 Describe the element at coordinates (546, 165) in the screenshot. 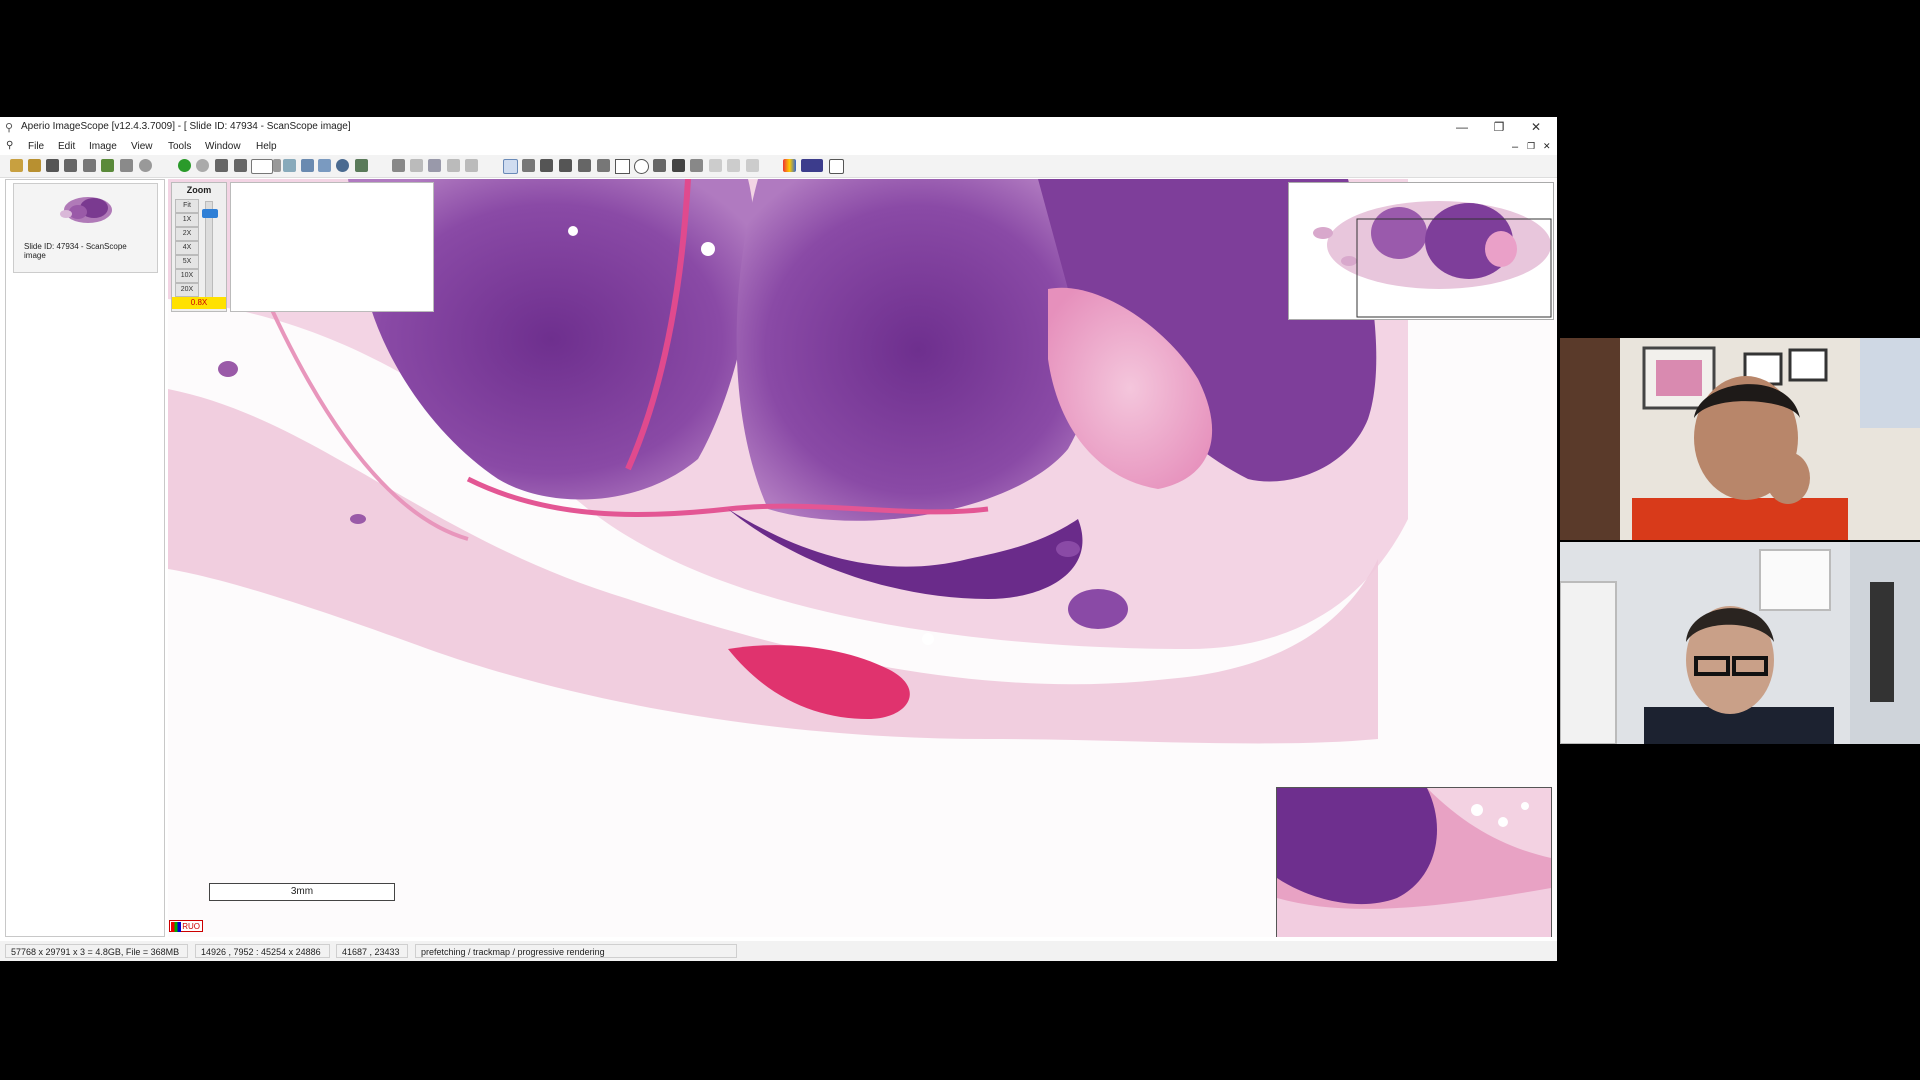

I see `snapshot2-icon` at that location.